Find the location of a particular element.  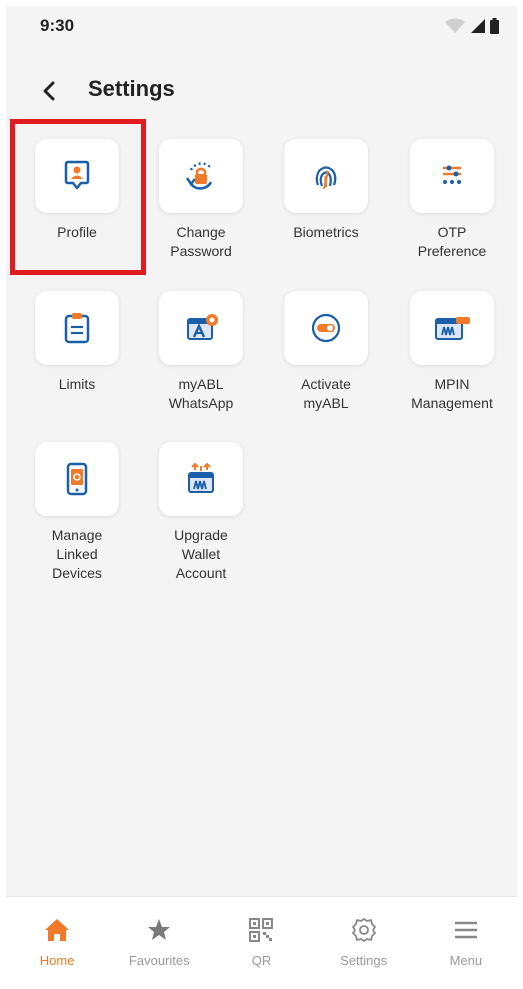

nav-label-favourites: Favourites is located at coordinates (159, 960).